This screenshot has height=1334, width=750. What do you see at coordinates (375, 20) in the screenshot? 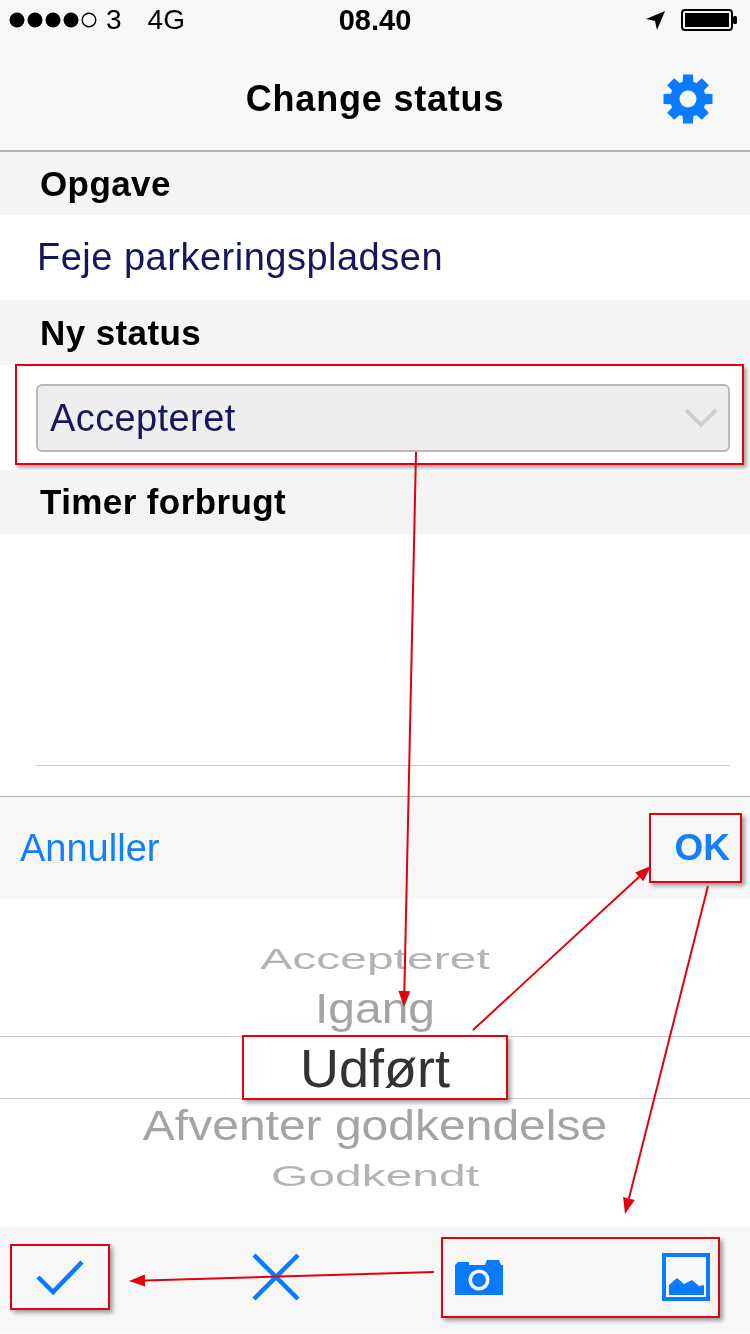
I see `clock: 08.40` at bounding box center [375, 20].